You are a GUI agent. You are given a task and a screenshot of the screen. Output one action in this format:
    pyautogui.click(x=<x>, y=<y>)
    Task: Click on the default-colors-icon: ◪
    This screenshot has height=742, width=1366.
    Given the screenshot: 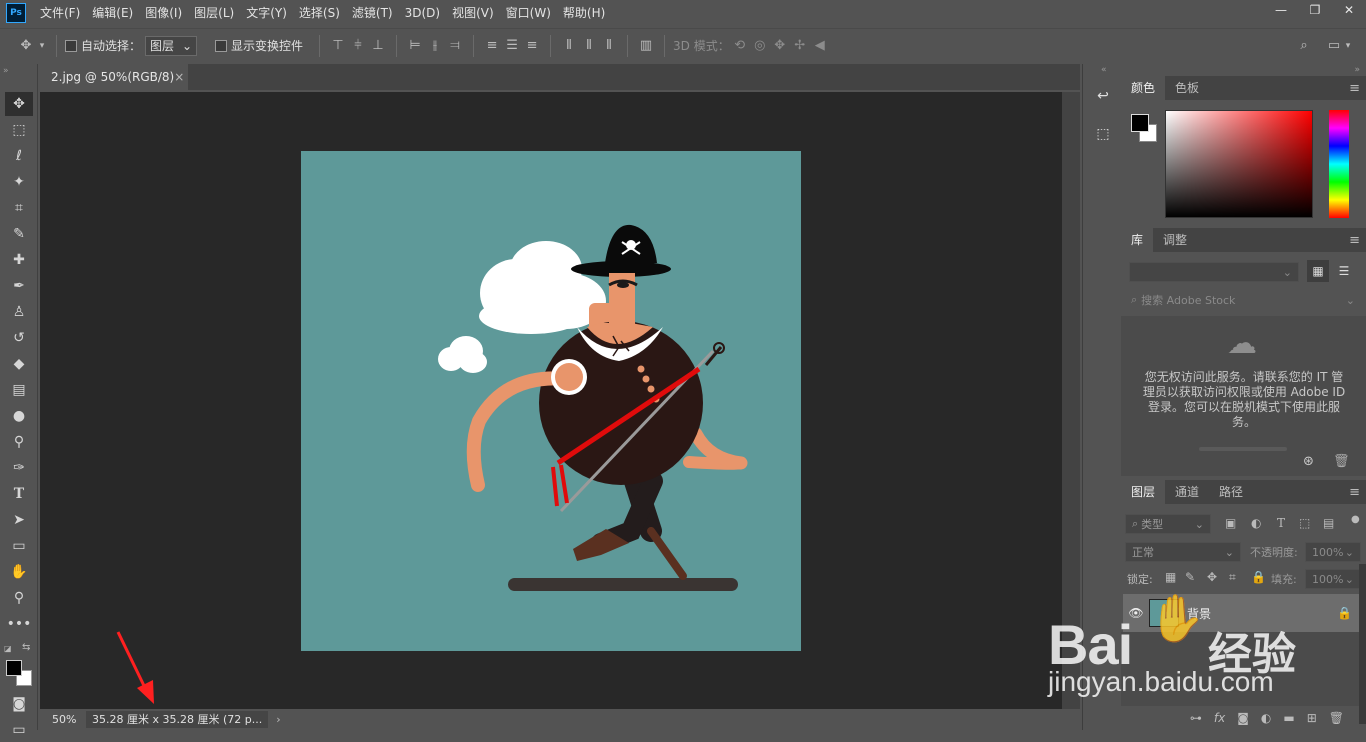 What is the action you would take?
    pyautogui.click(x=8, y=648)
    